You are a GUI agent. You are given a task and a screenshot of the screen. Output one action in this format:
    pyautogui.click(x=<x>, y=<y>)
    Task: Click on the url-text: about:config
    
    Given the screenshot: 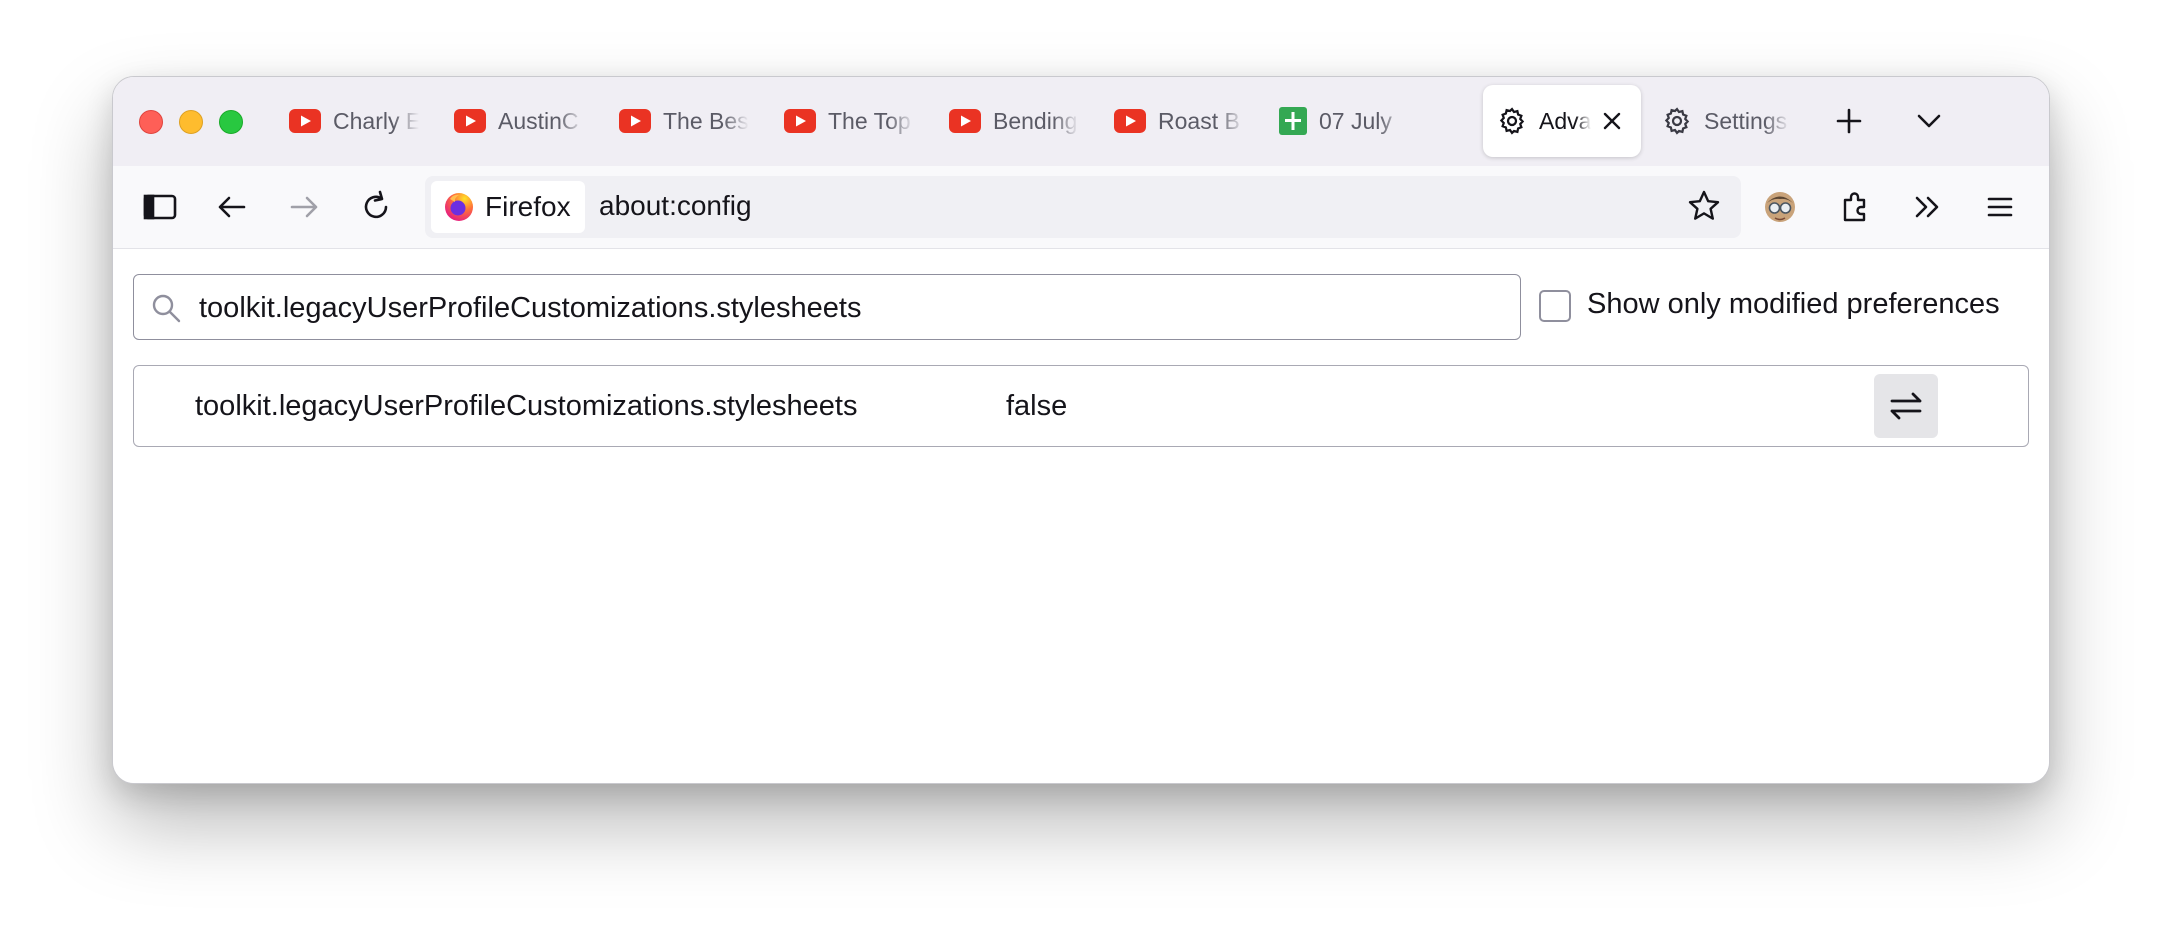 What is the action you would take?
    pyautogui.click(x=675, y=206)
    